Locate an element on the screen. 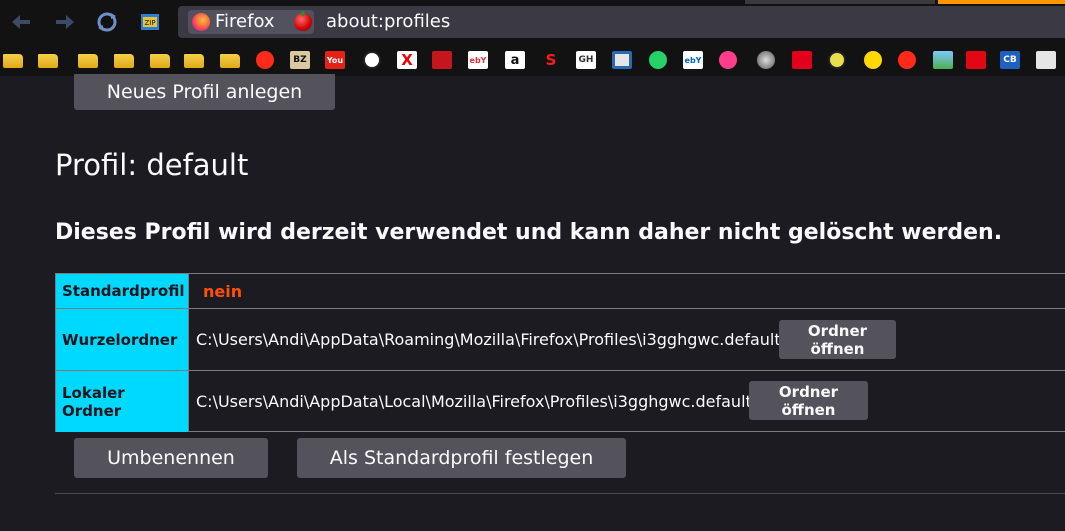 This screenshot has width=1065, height=531. amazon-bookmark-icon: a is located at coordinates (515, 60).